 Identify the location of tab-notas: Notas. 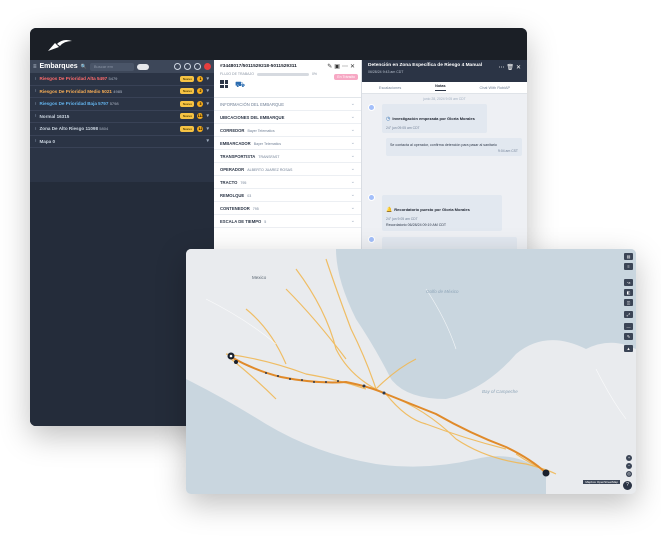
(440, 87).